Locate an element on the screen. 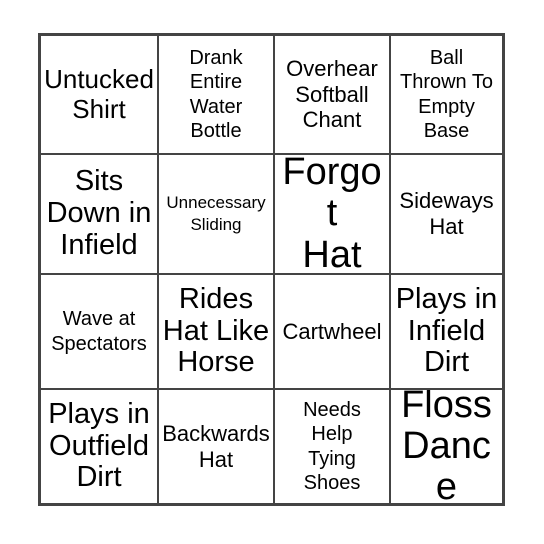 This screenshot has width=544, height=544. bingo-cell-r3c3: Cartwheel is located at coordinates (333, 332).